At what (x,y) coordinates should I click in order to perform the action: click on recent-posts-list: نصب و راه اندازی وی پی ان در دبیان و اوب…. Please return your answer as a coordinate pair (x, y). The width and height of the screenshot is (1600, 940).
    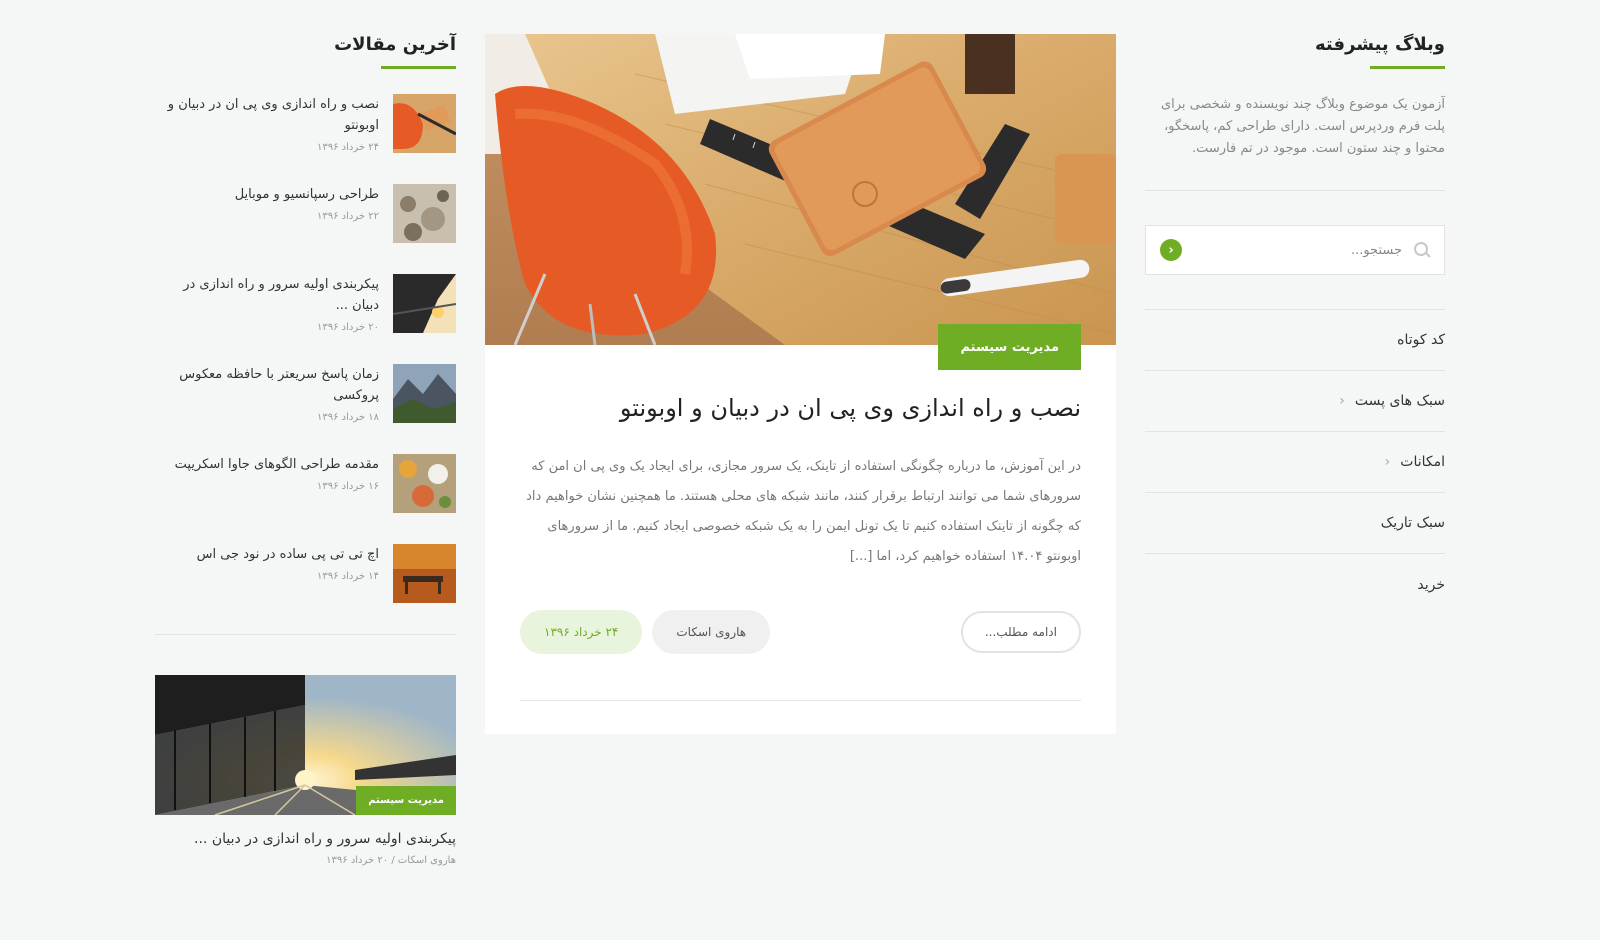
    Looking at the image, I should click on (305, 348).